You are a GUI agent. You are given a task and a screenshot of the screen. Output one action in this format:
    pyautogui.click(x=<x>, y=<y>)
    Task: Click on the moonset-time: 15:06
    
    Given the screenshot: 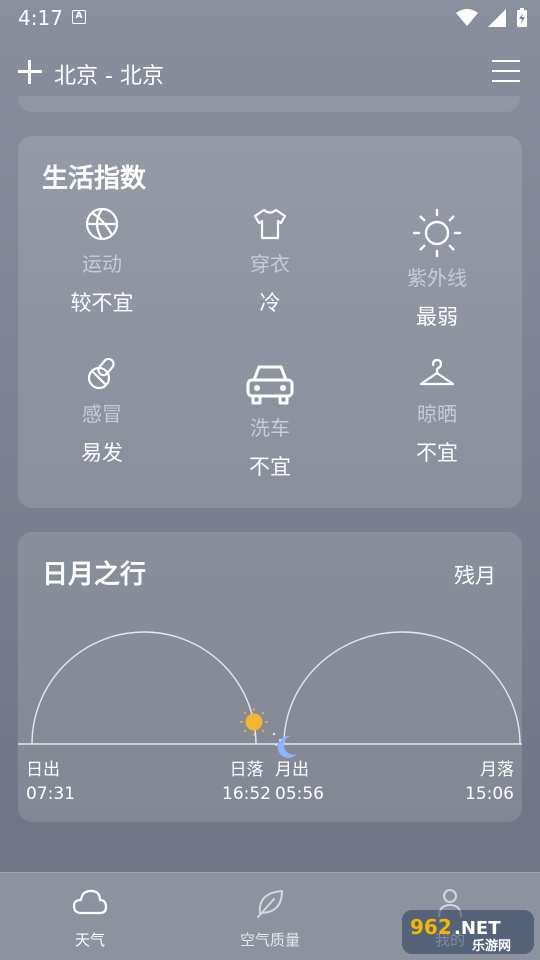 What is the action you would take?
    pyautogui.click(x=489, y=794)
    